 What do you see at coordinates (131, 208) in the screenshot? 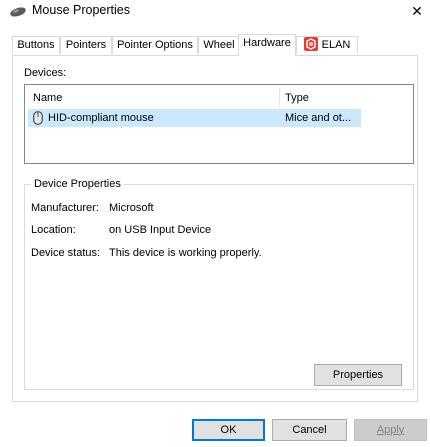
I see `manufacturer-value: Microsoft` at bounding box center [131, 208].